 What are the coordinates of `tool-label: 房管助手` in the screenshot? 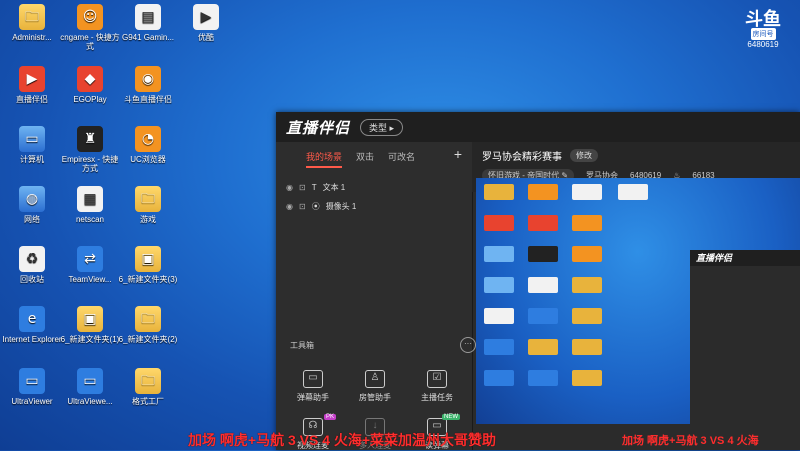 It's located at (375, 397).